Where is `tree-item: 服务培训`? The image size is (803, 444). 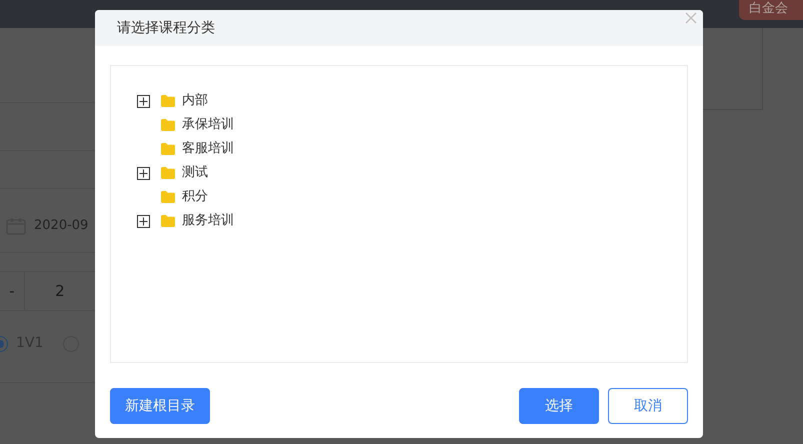
tree-item: 服务培训 is located at coordinates (208, 221).